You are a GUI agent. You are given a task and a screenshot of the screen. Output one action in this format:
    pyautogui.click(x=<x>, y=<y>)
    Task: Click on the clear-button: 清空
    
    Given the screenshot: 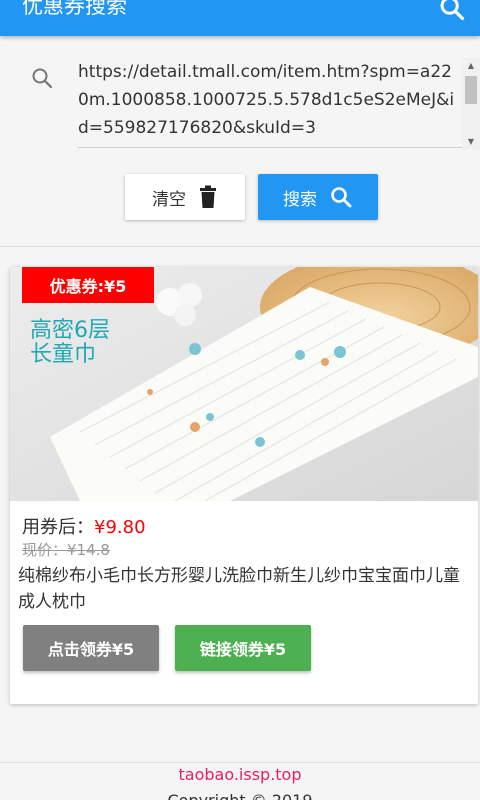 What is the action you would take?
    pyautogui.click(x=185, y=197)
    